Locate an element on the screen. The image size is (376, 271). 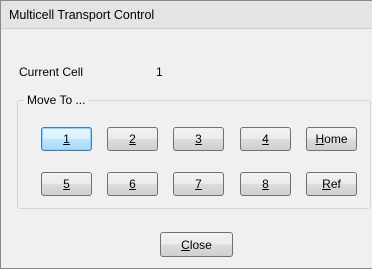
move-to-cell-4-label: 4 is located at coordinates (265, 139).